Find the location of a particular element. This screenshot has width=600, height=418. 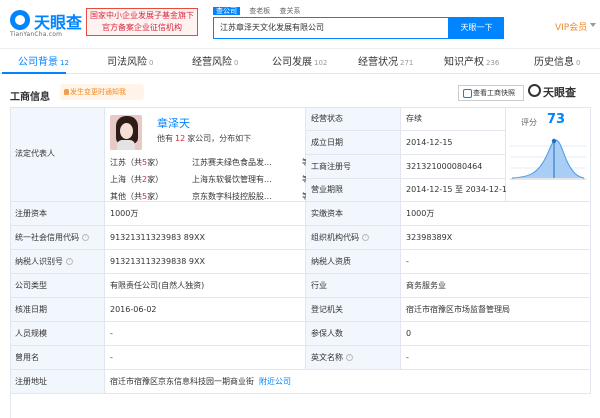

field-label-with-help: 英文名称? is located at coordinates (353, 358).